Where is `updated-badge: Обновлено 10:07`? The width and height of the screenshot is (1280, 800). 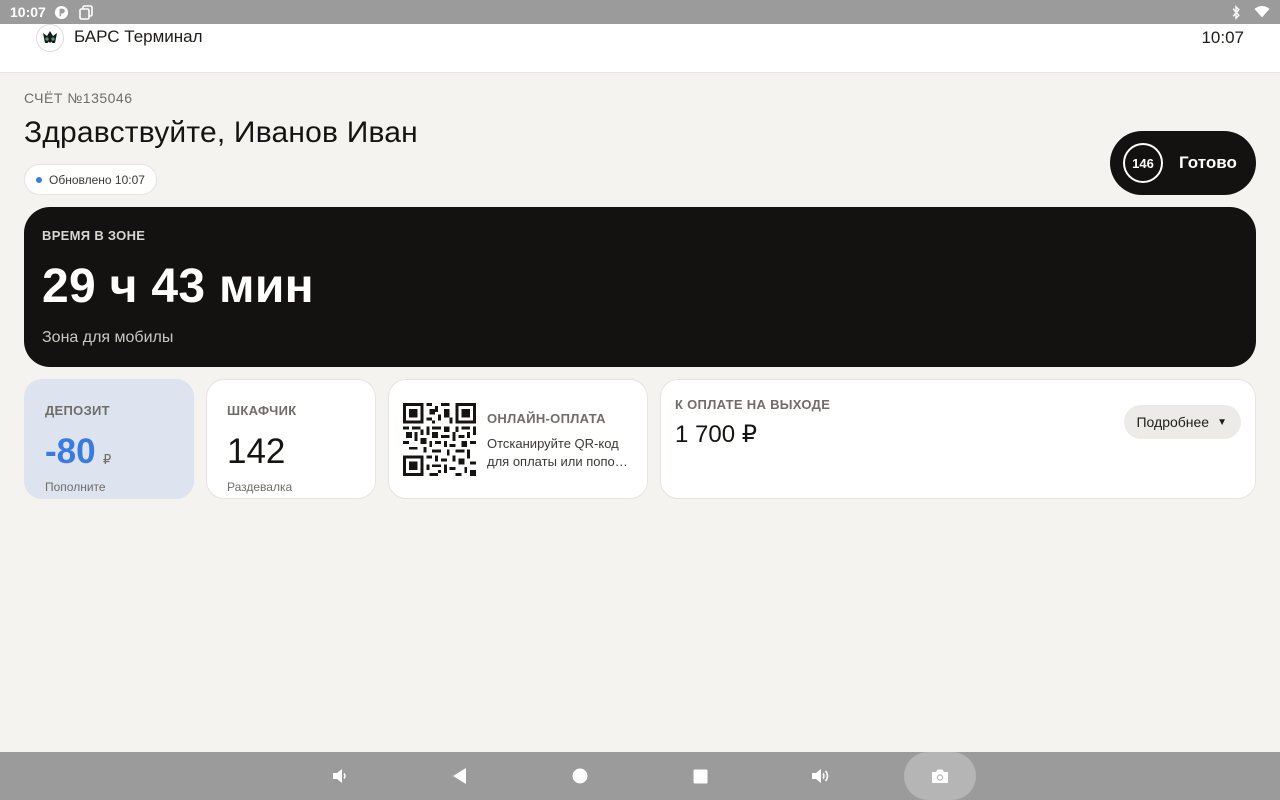
updated-badge: Обновлено 10:07 is located at coordinates (90, 179).